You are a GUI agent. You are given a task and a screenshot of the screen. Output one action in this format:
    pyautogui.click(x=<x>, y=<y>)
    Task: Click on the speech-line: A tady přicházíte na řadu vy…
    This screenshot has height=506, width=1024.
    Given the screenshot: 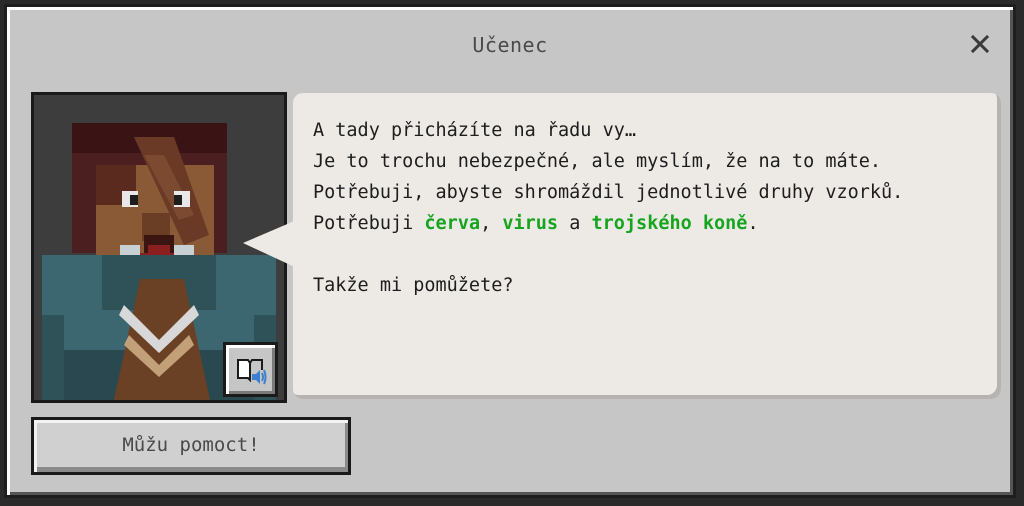 What is the action you would take?
    pyautogui.click(x=475, y=130)
    